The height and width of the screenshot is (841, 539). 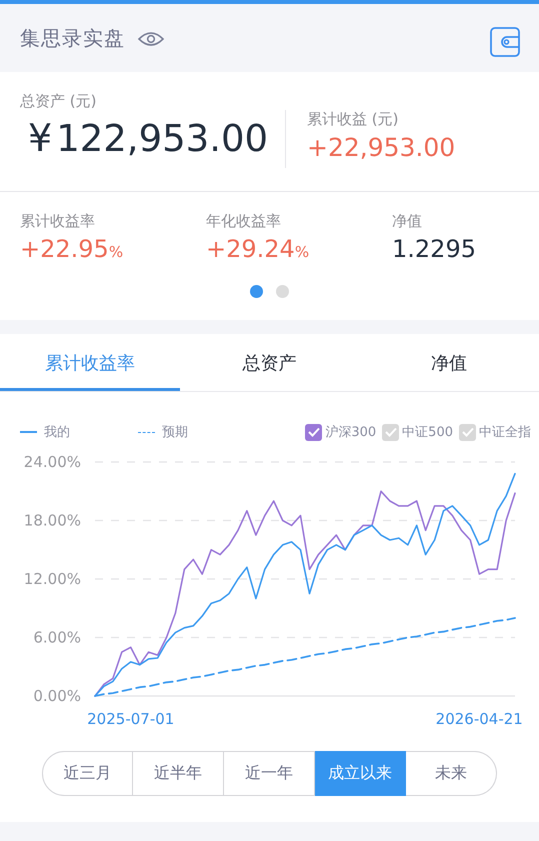 I want to click on x-axis-label: 2026-04-21, so click(x=479, y=719).